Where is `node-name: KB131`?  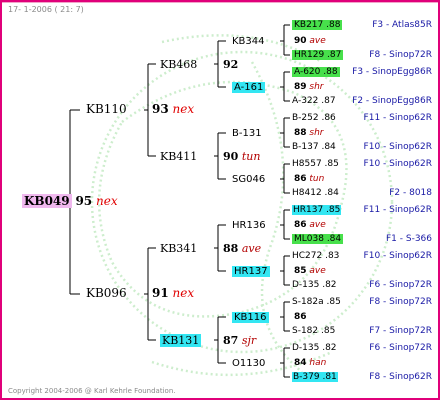 node-name: KB131 is located at coordinates (181, 340).